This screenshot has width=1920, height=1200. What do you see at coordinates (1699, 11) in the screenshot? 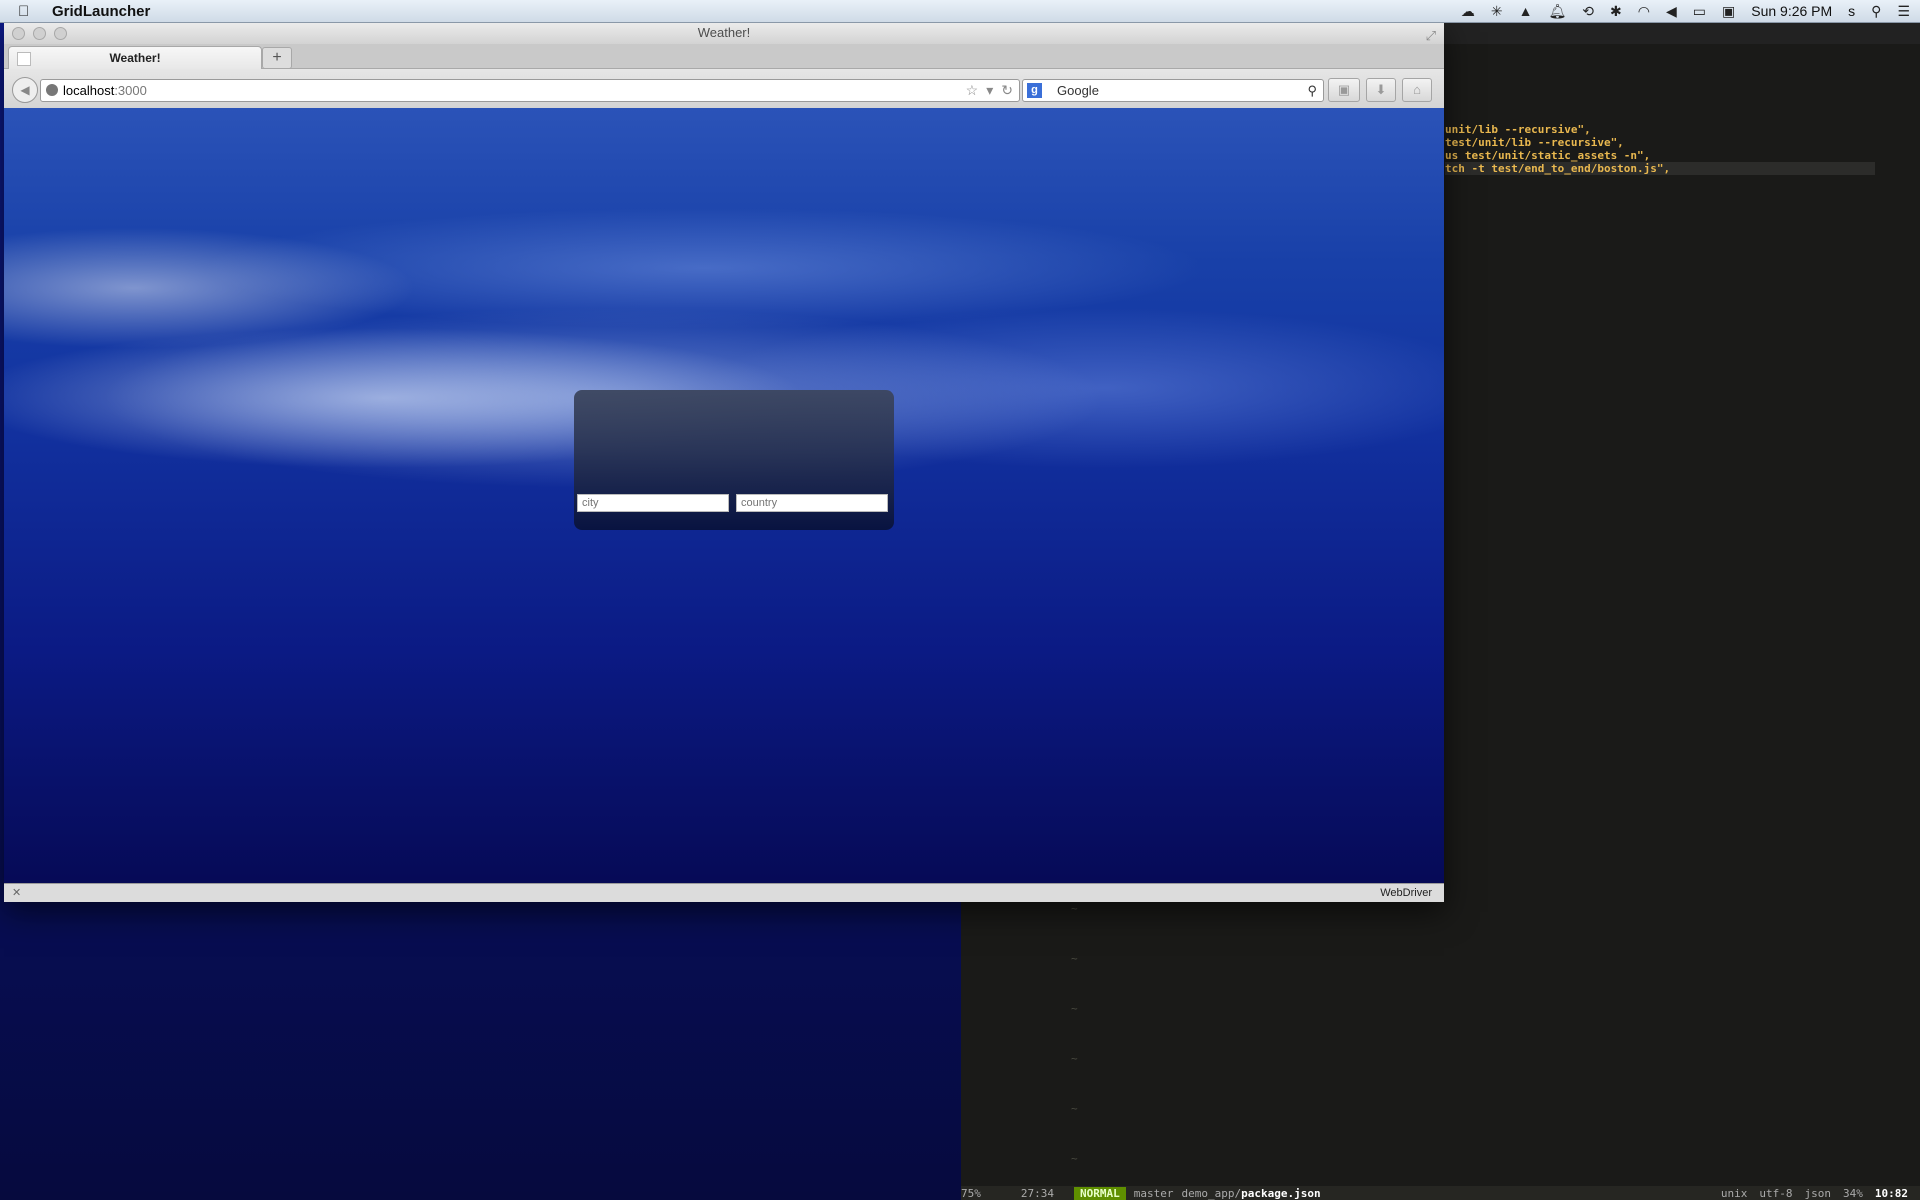
I see `battery-icon: ▭` at bounding box center [1699, 11].